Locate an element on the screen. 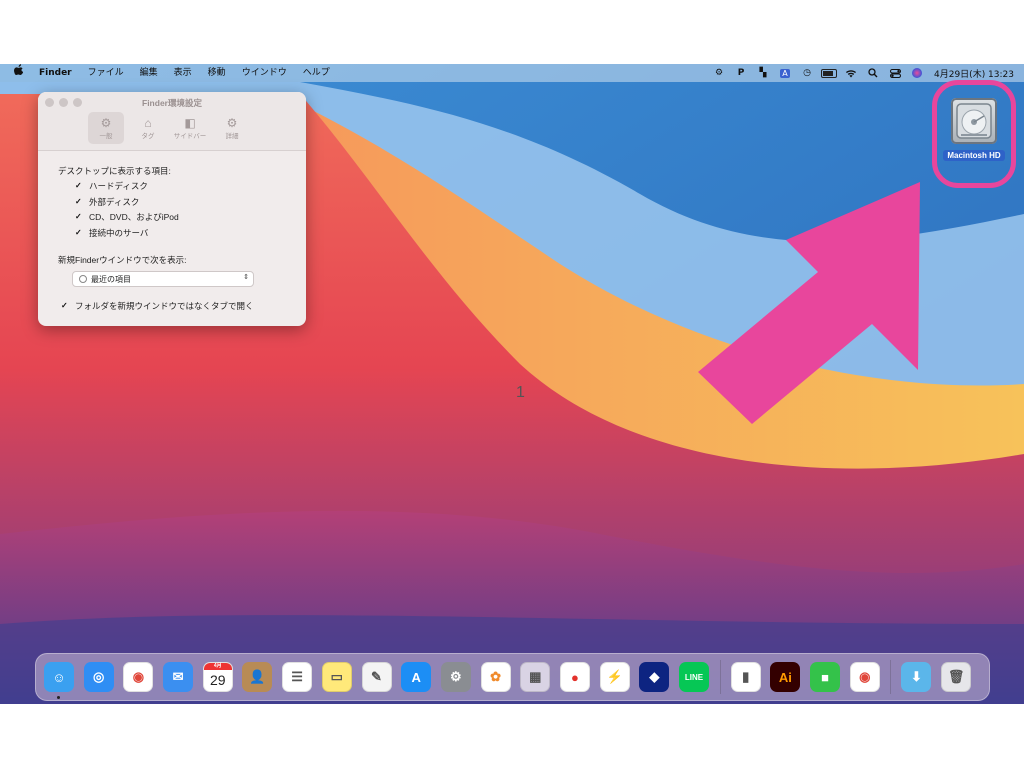 The image size is (1024, 768). trash-icon: 🗑 is located at coordinates (956, 677).